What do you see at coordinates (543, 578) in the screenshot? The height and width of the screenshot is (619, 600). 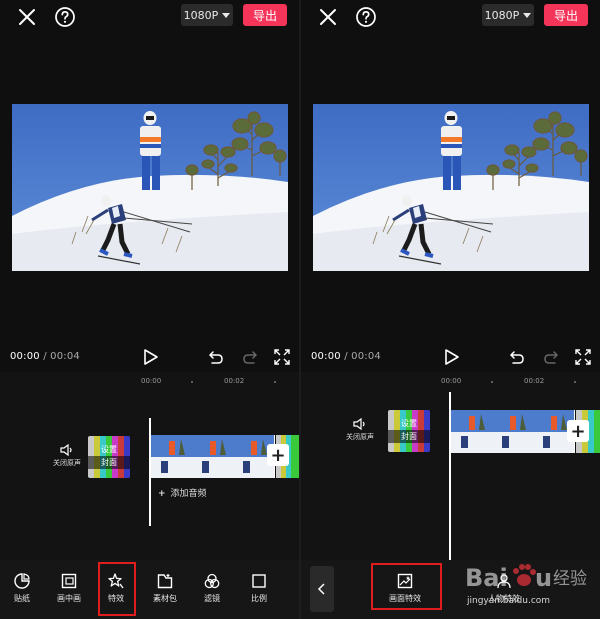 I see `svg-text: u` at bounding box center [543, 578].